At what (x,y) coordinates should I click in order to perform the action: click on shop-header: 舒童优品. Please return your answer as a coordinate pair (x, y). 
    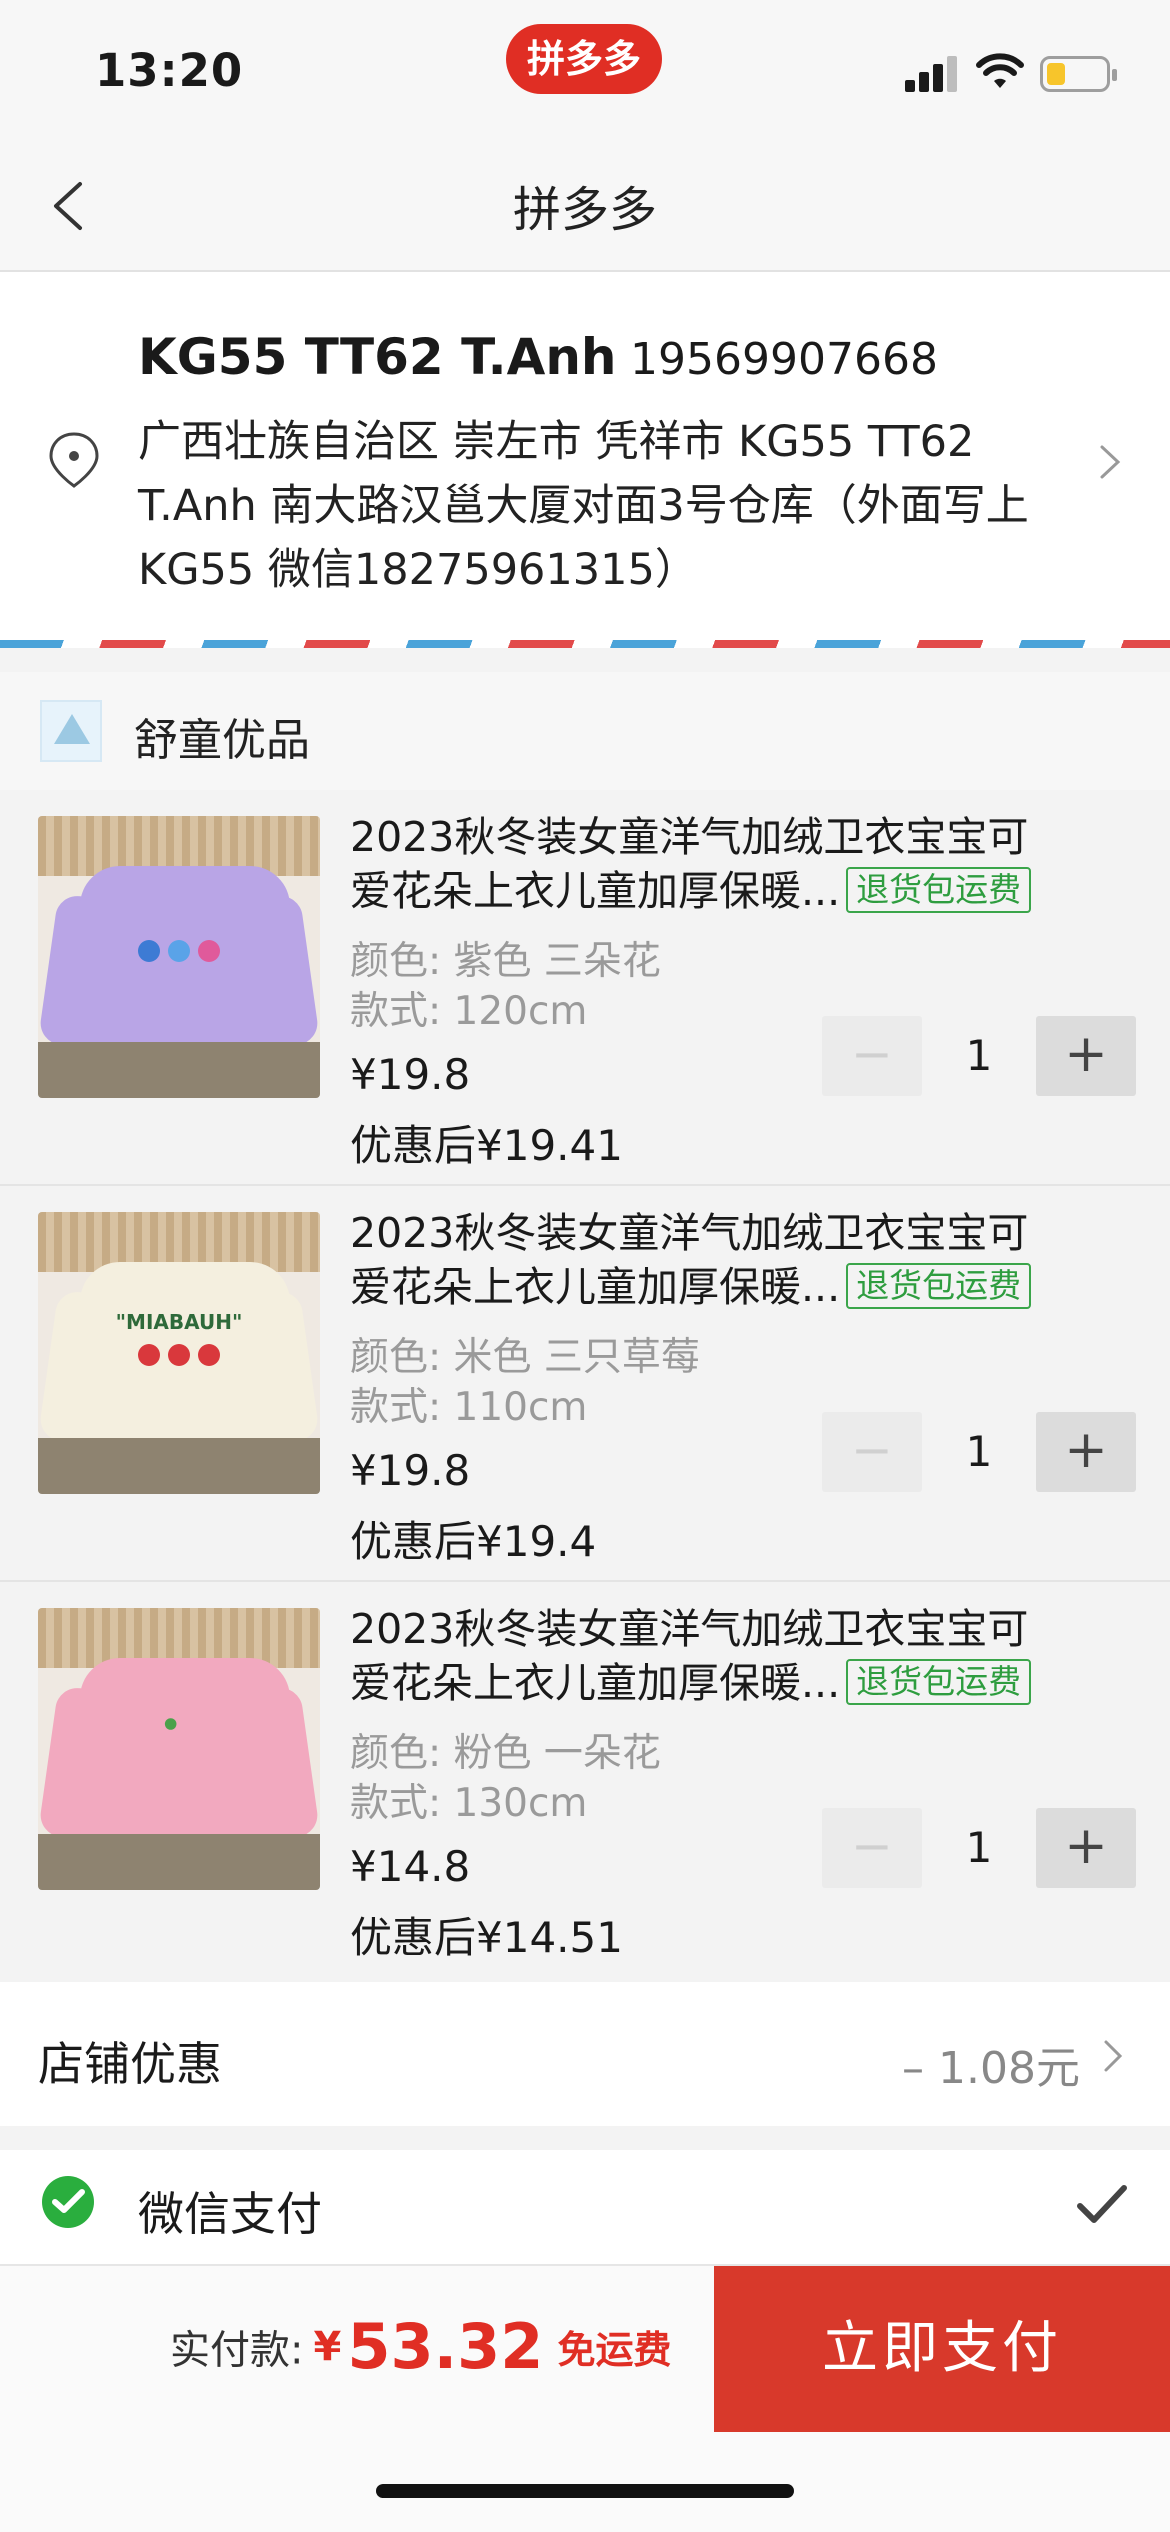
    Looking at the image, I should click on (585, 731).